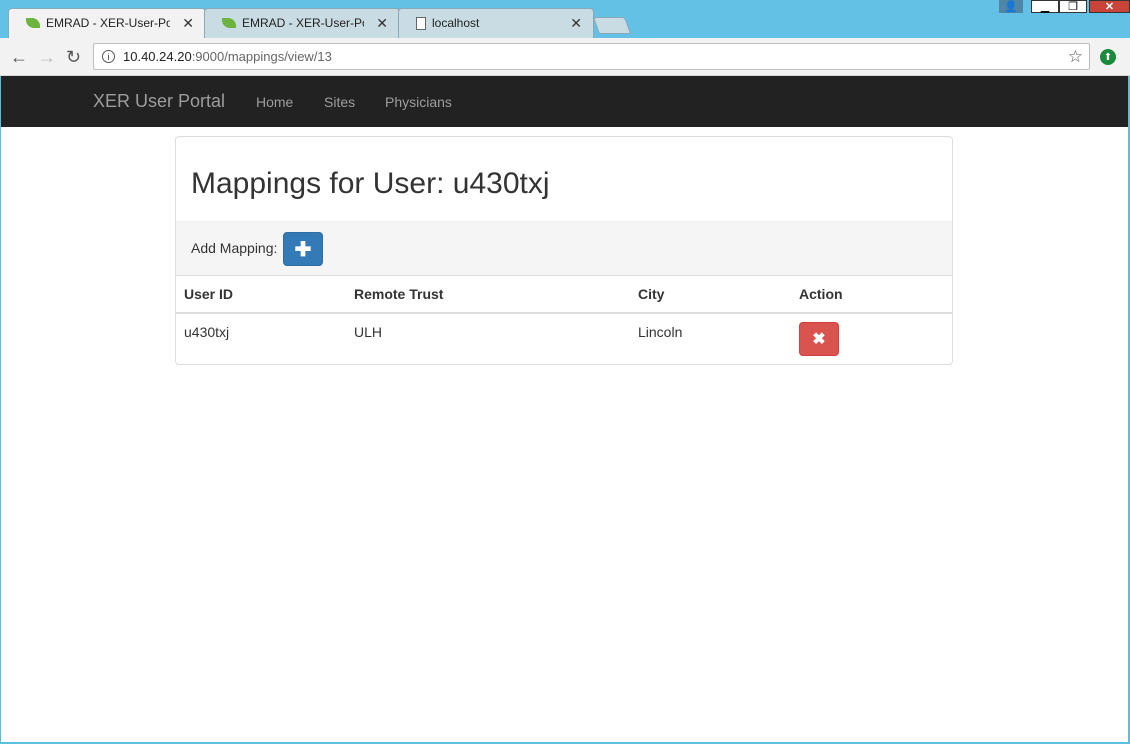 This screenshot has width=1130, height=744. Describe the element at coordinates (612, 25) in the screenshot. I see `new-tab-button` at that location.